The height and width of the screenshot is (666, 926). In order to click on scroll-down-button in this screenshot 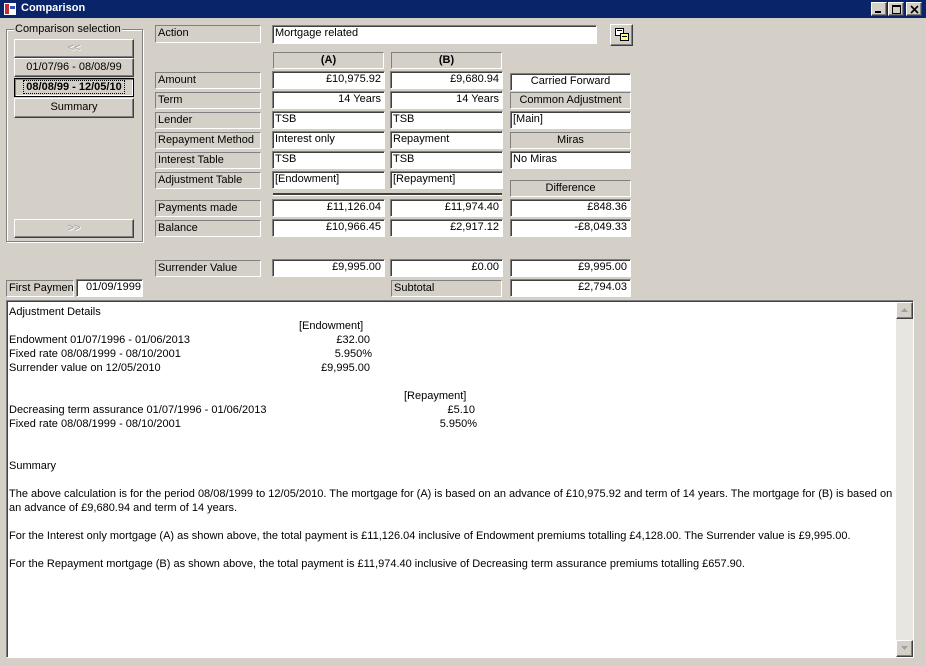, I will do `click(904, 648)`.